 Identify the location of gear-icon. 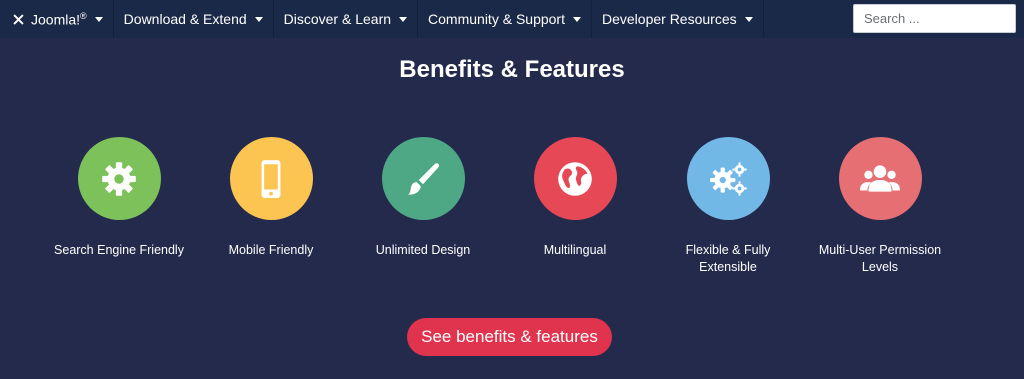
(119, 178).